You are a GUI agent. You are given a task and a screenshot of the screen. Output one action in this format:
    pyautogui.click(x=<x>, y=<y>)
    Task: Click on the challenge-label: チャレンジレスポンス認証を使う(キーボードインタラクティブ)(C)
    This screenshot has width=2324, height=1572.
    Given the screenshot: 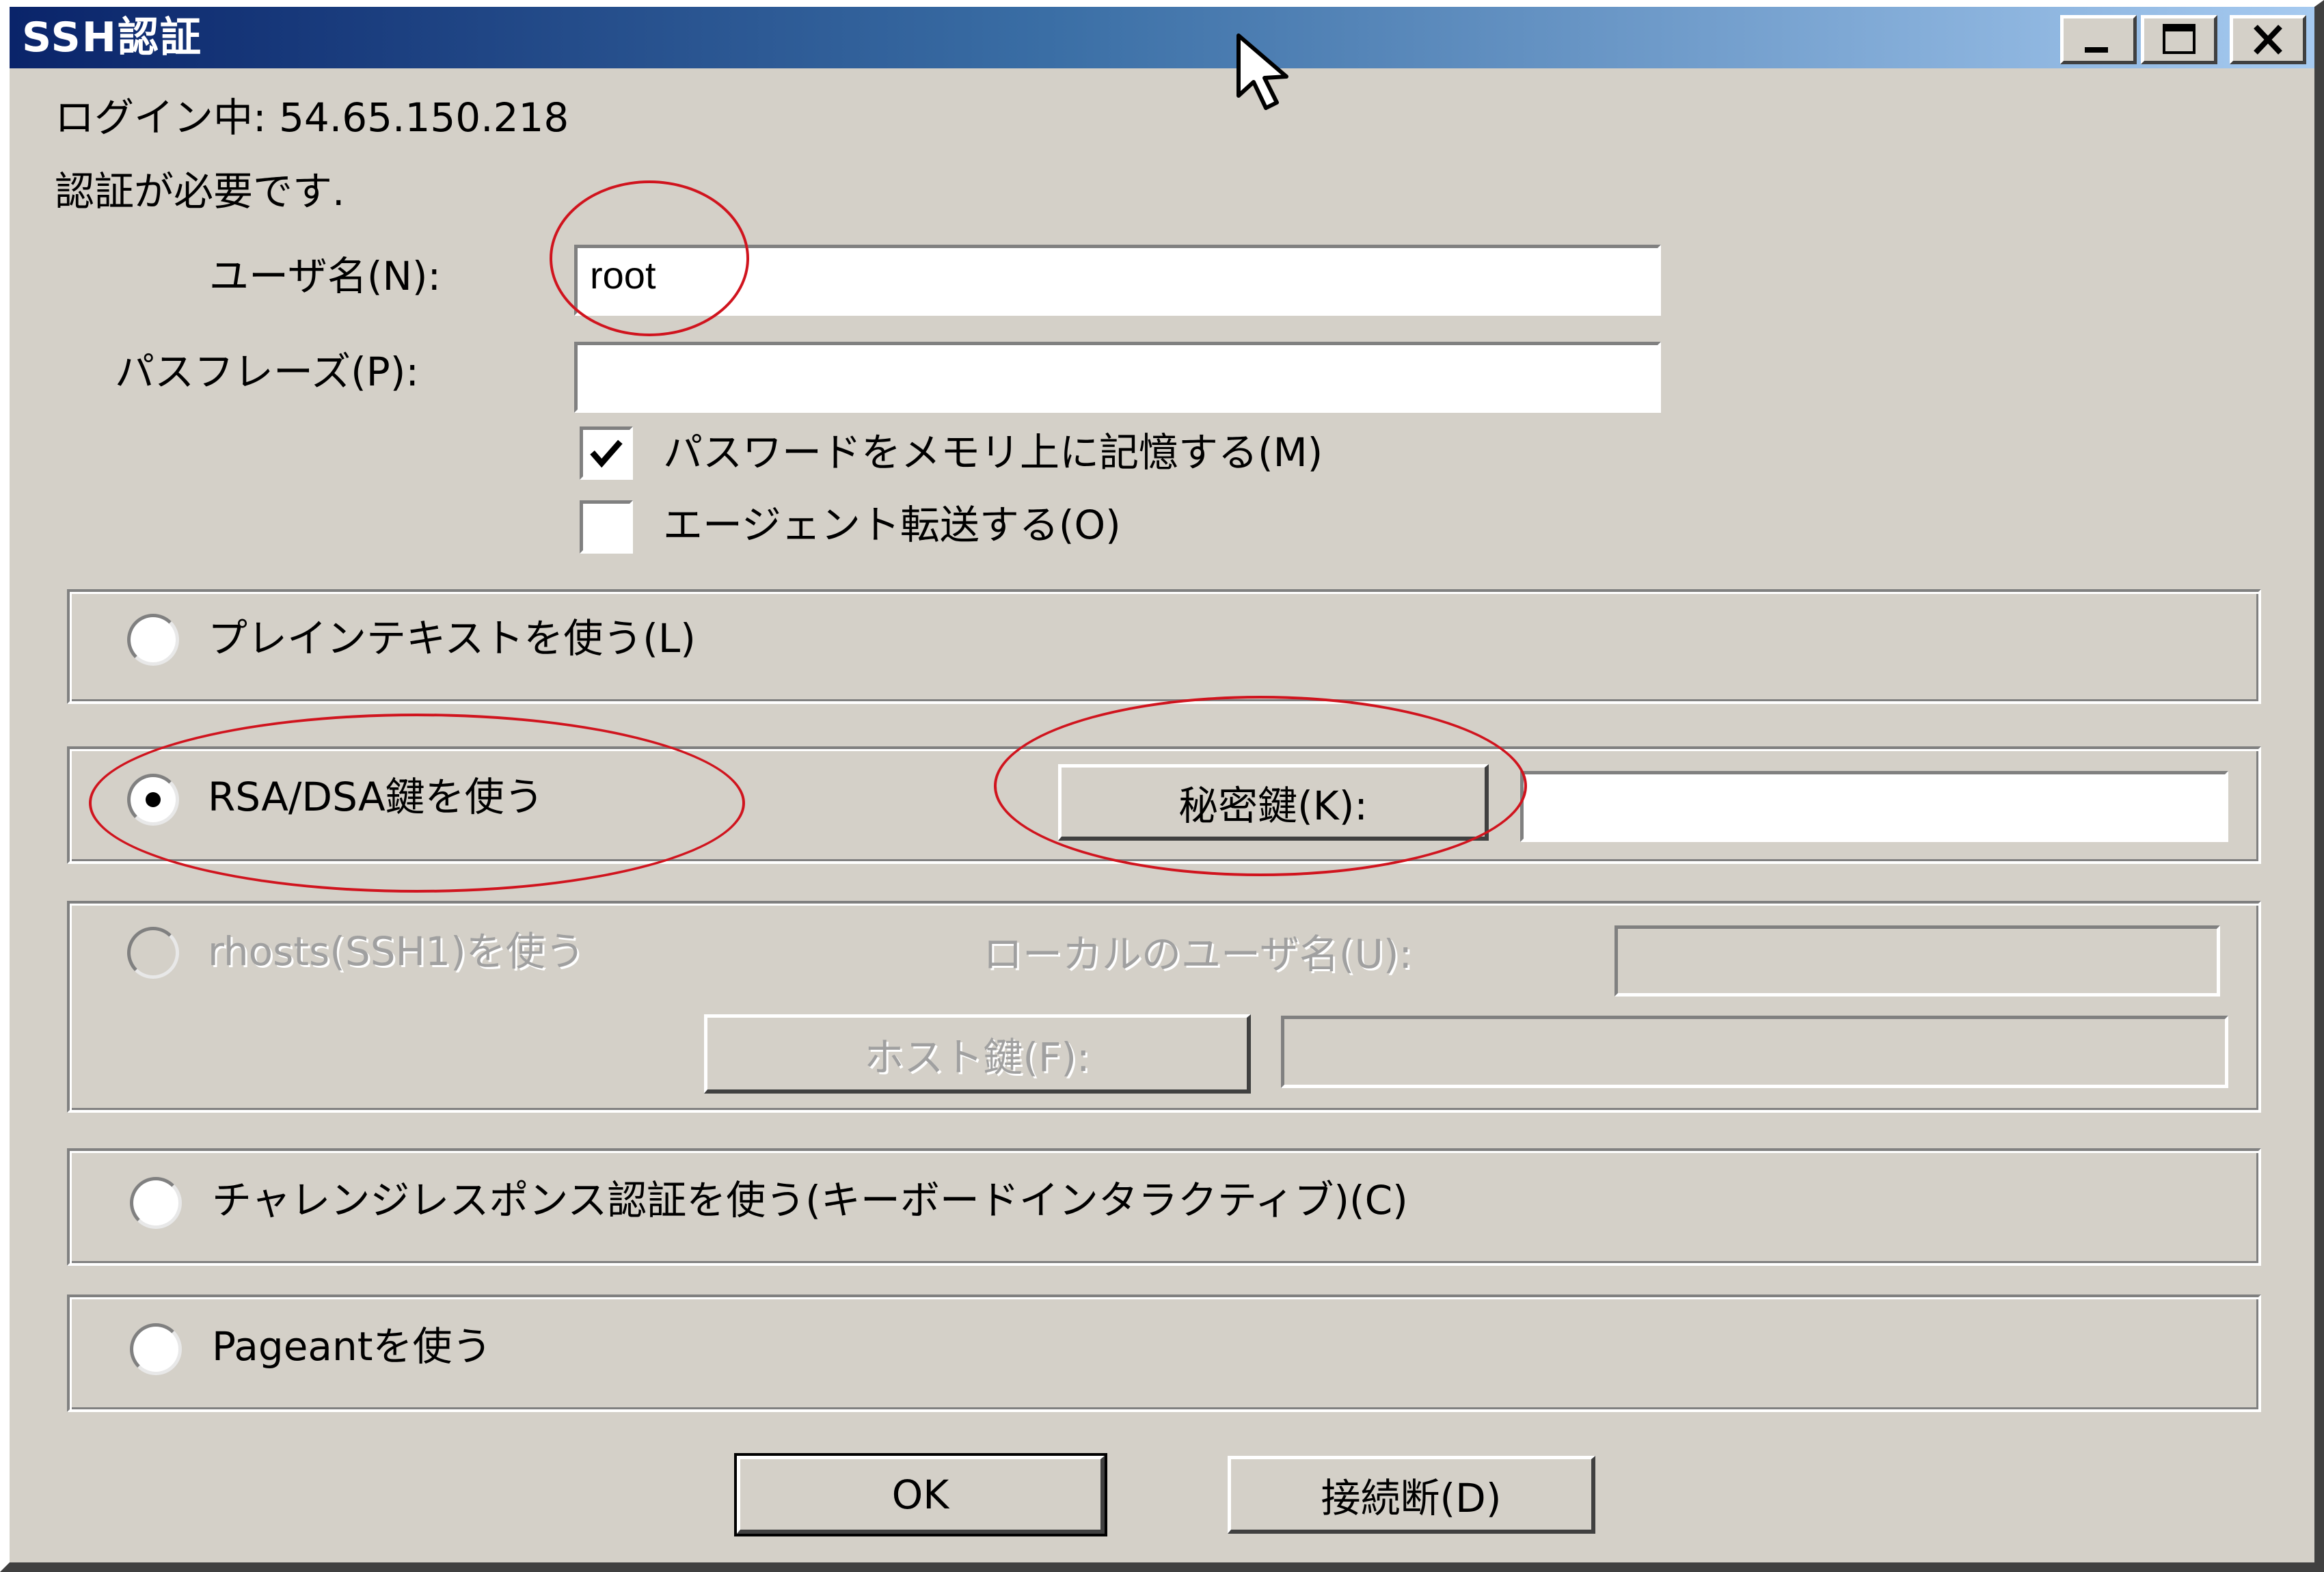 What is the action you would take?
    pyautogui.click(x=810, y=1200)
    